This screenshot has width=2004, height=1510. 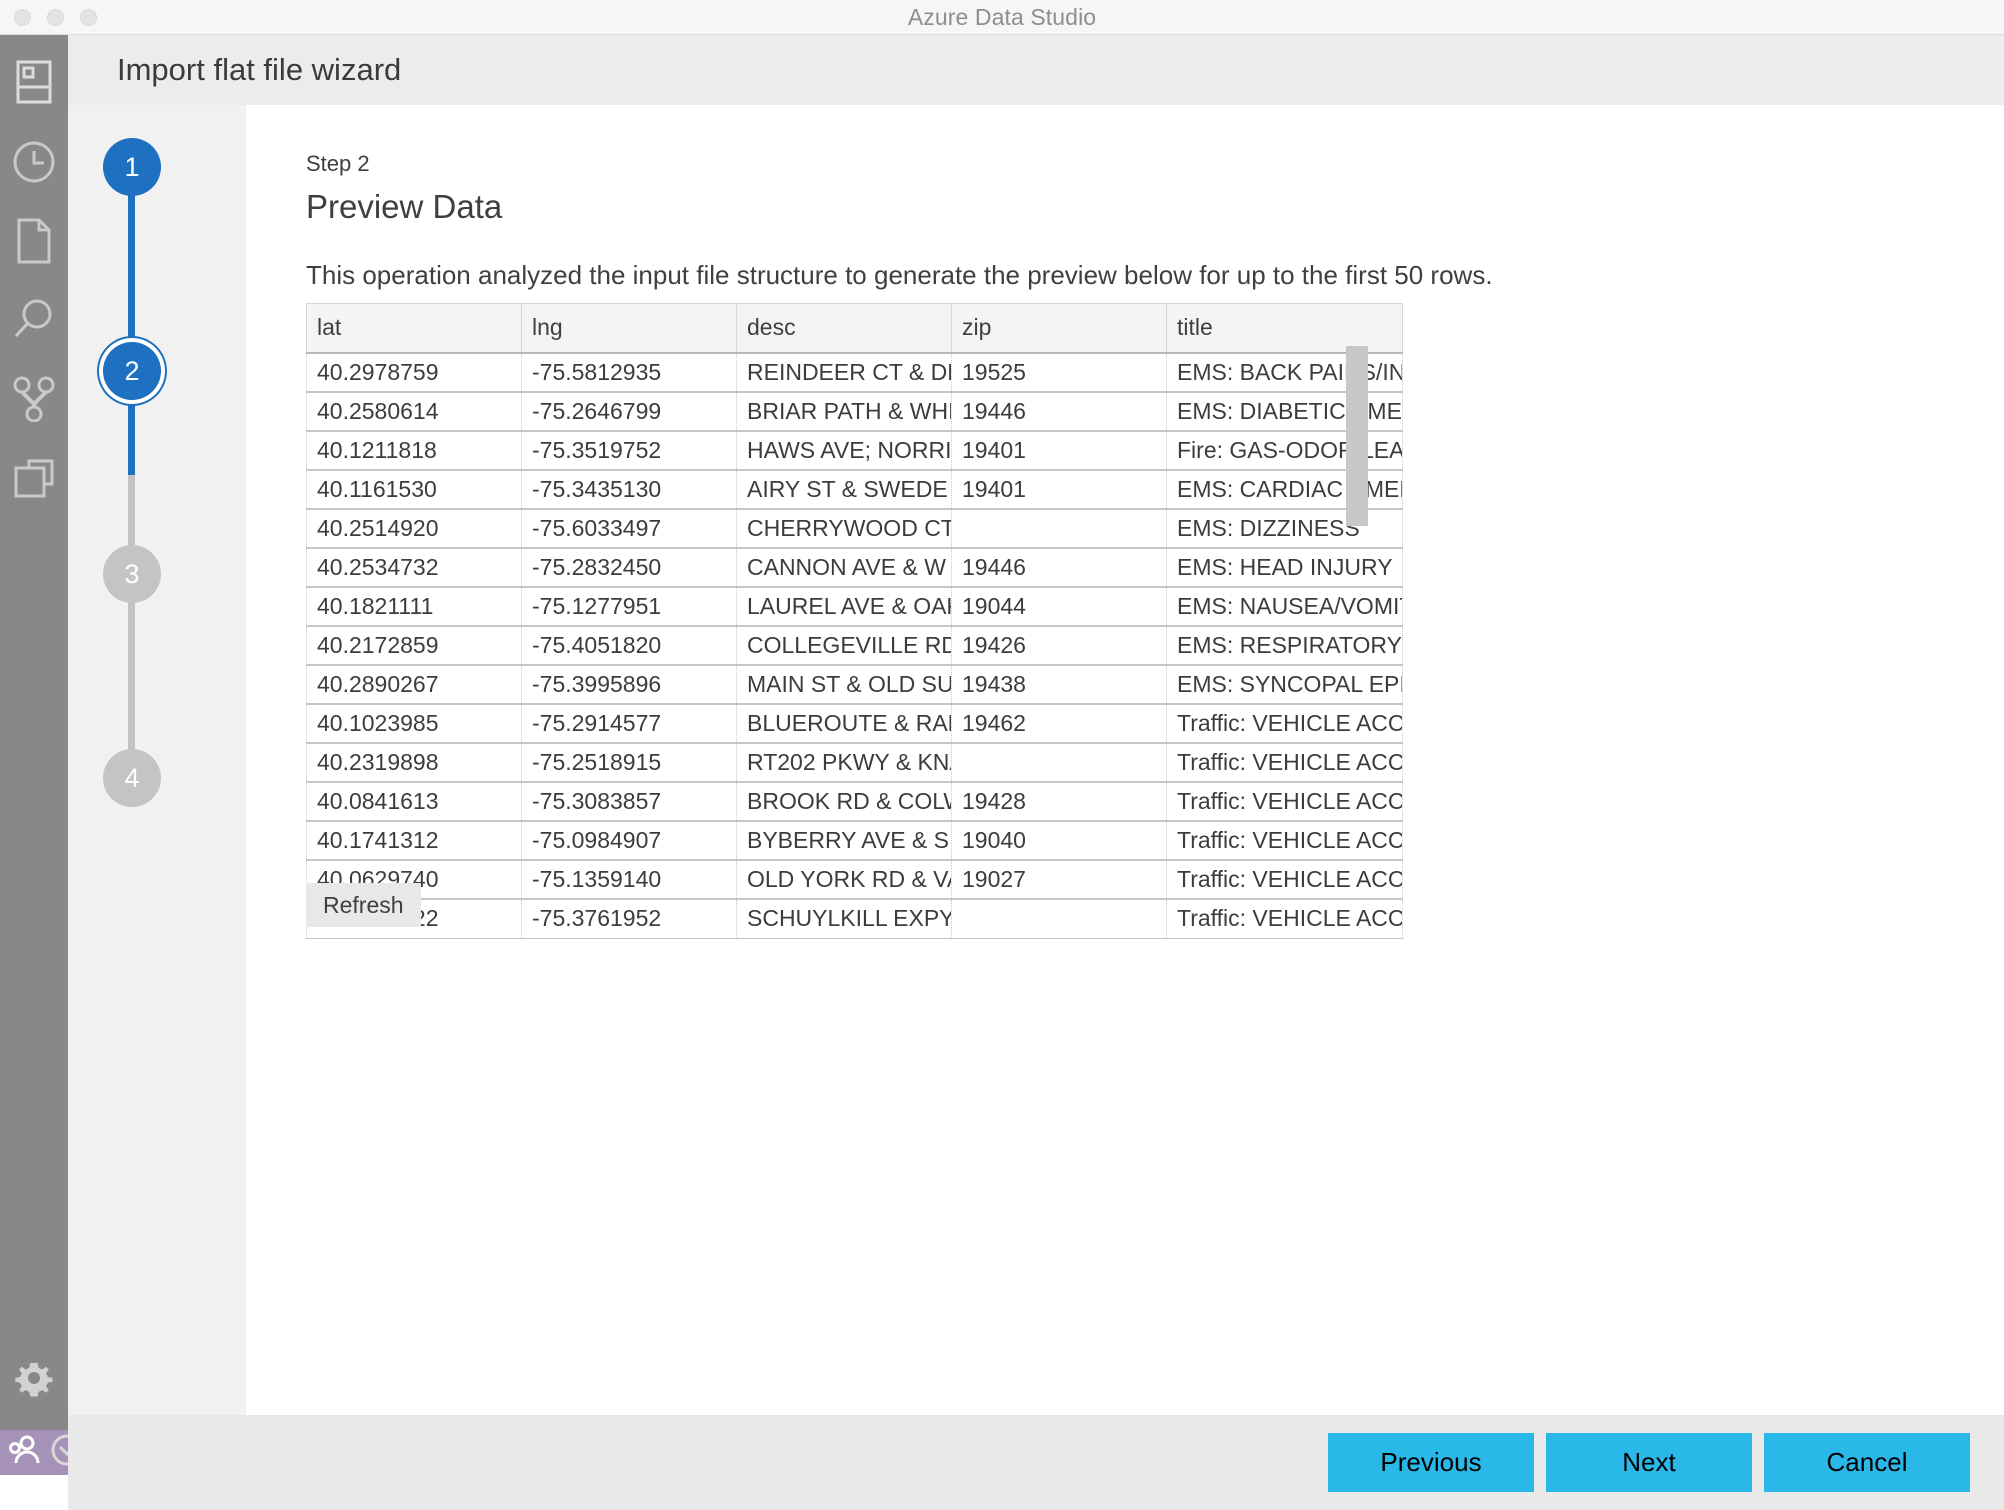 What do you see at coordinates (1357, 631) in the screenshot?
I see `preview-table-scrollbar` at bounding box center [1357, 631].